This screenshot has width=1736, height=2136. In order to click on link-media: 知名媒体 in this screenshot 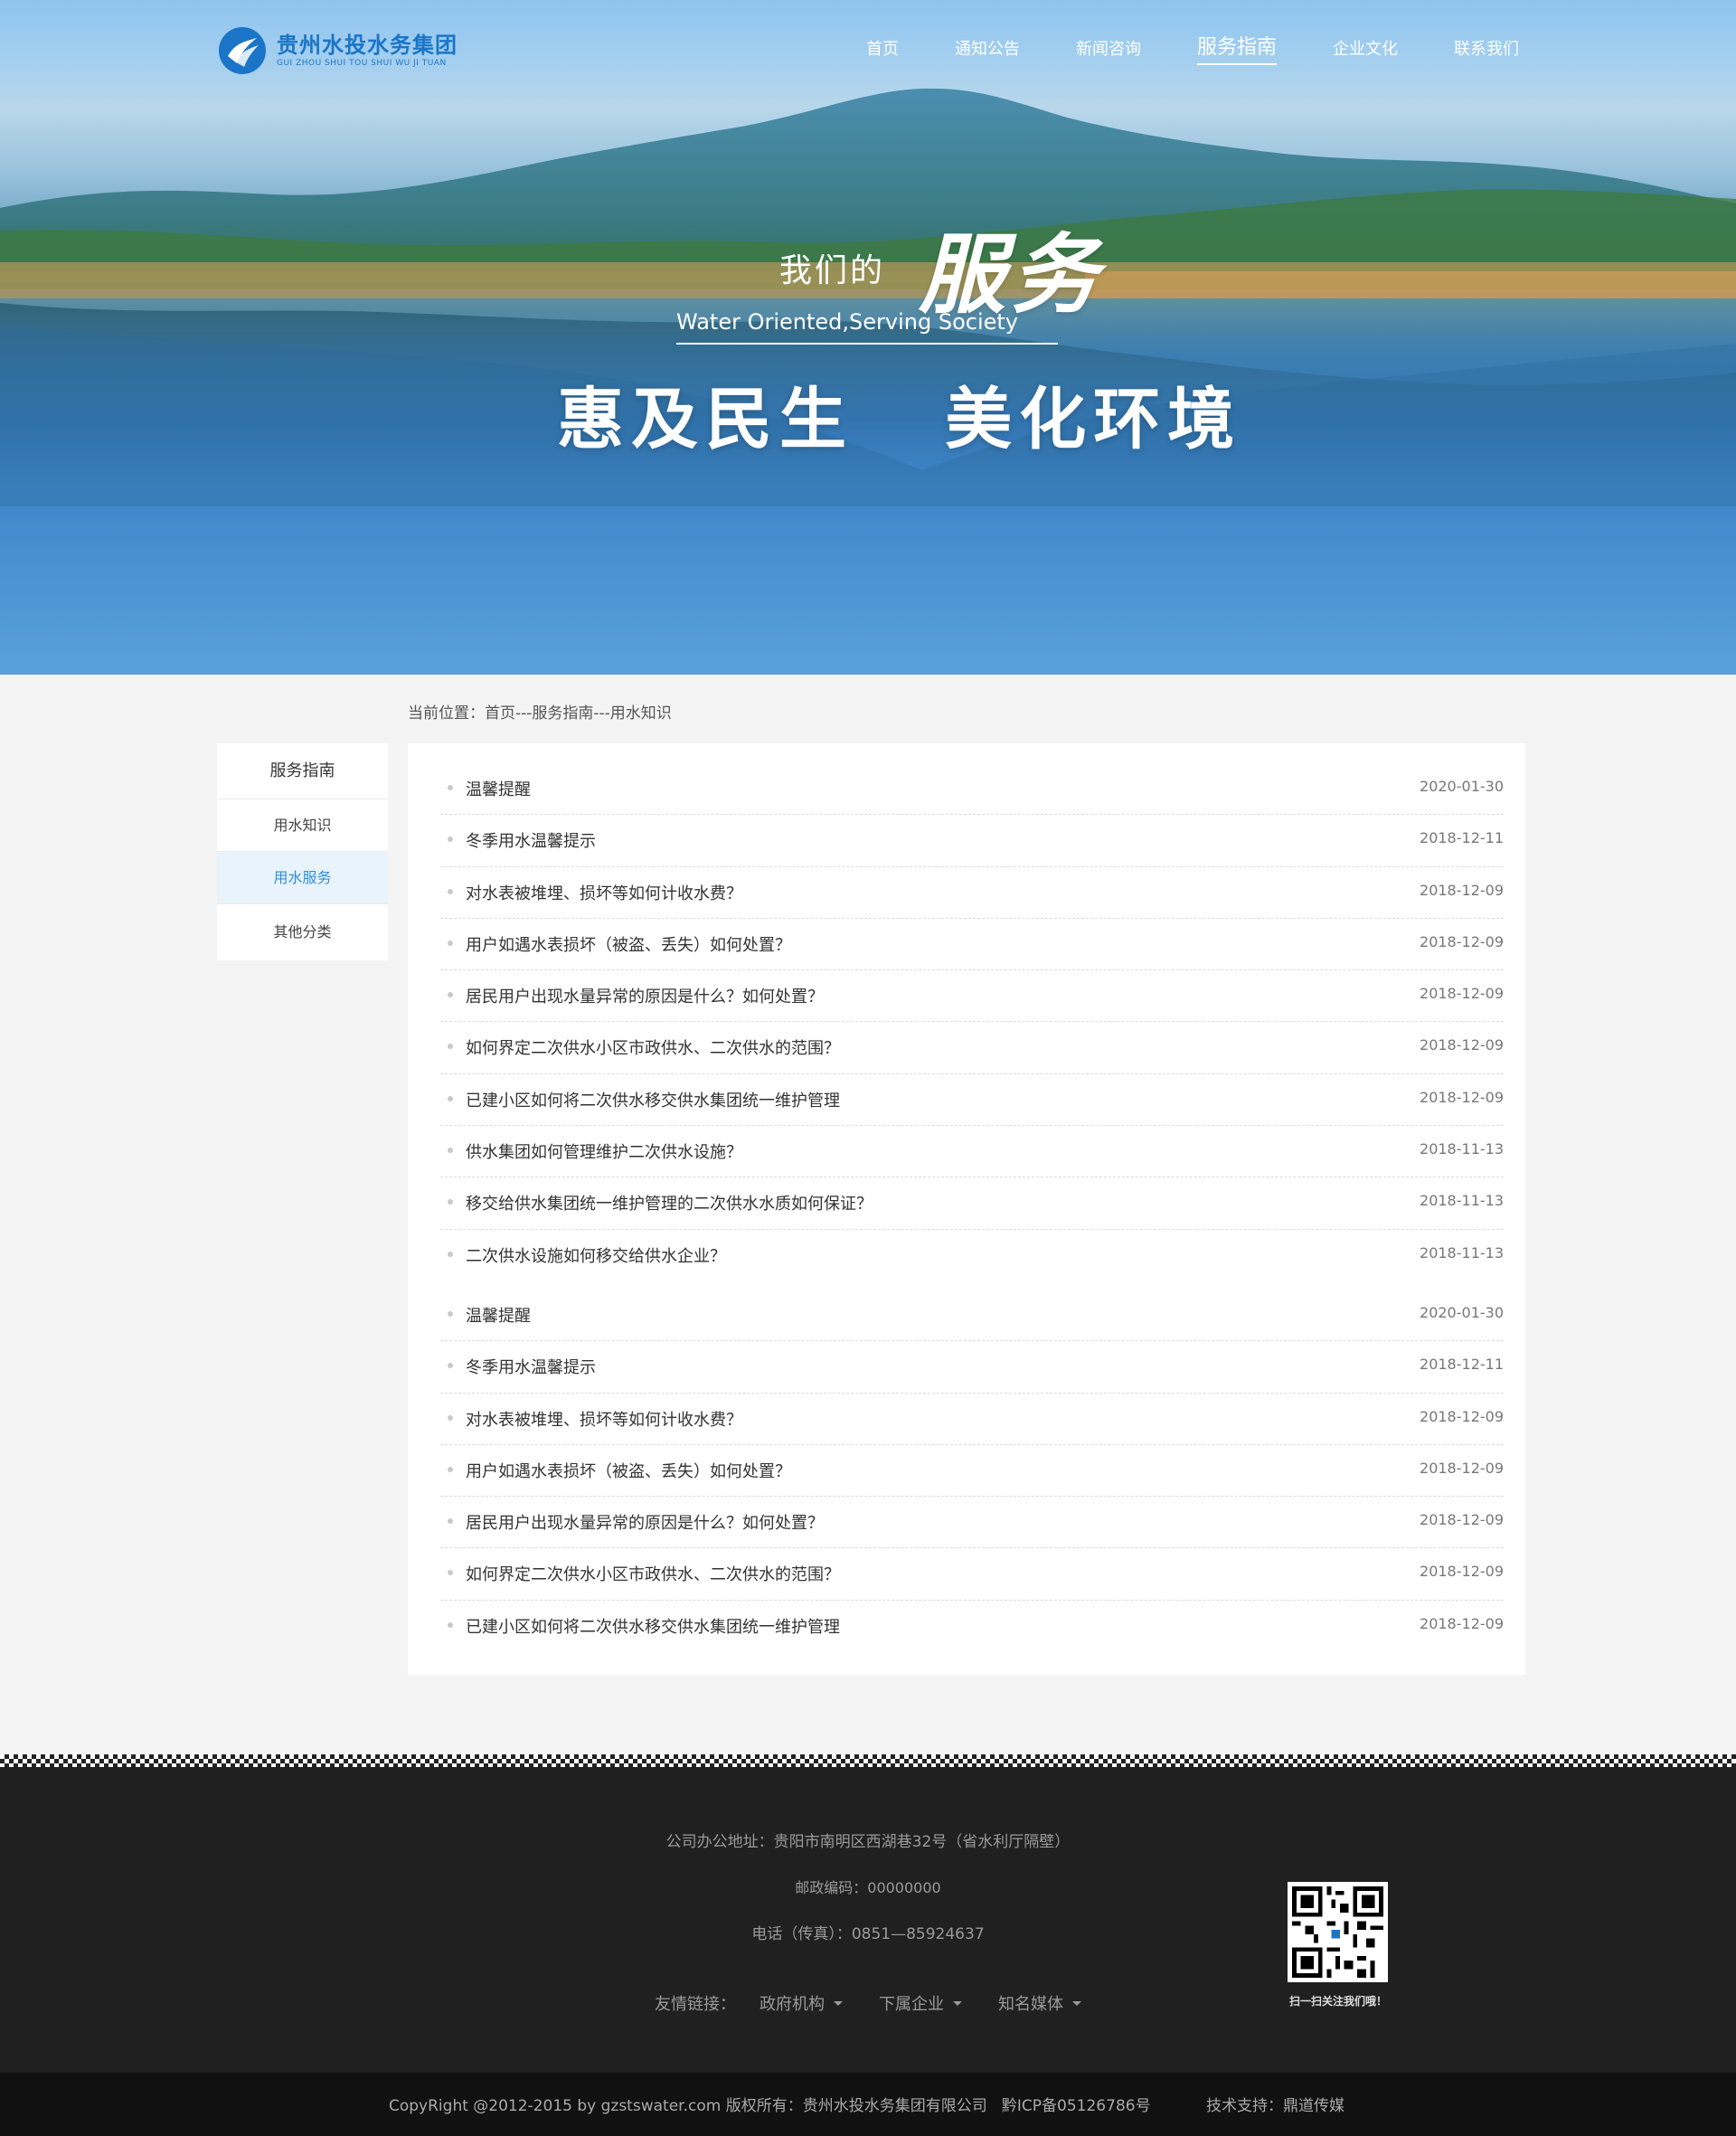, I will do `click(1039, 2003)`.